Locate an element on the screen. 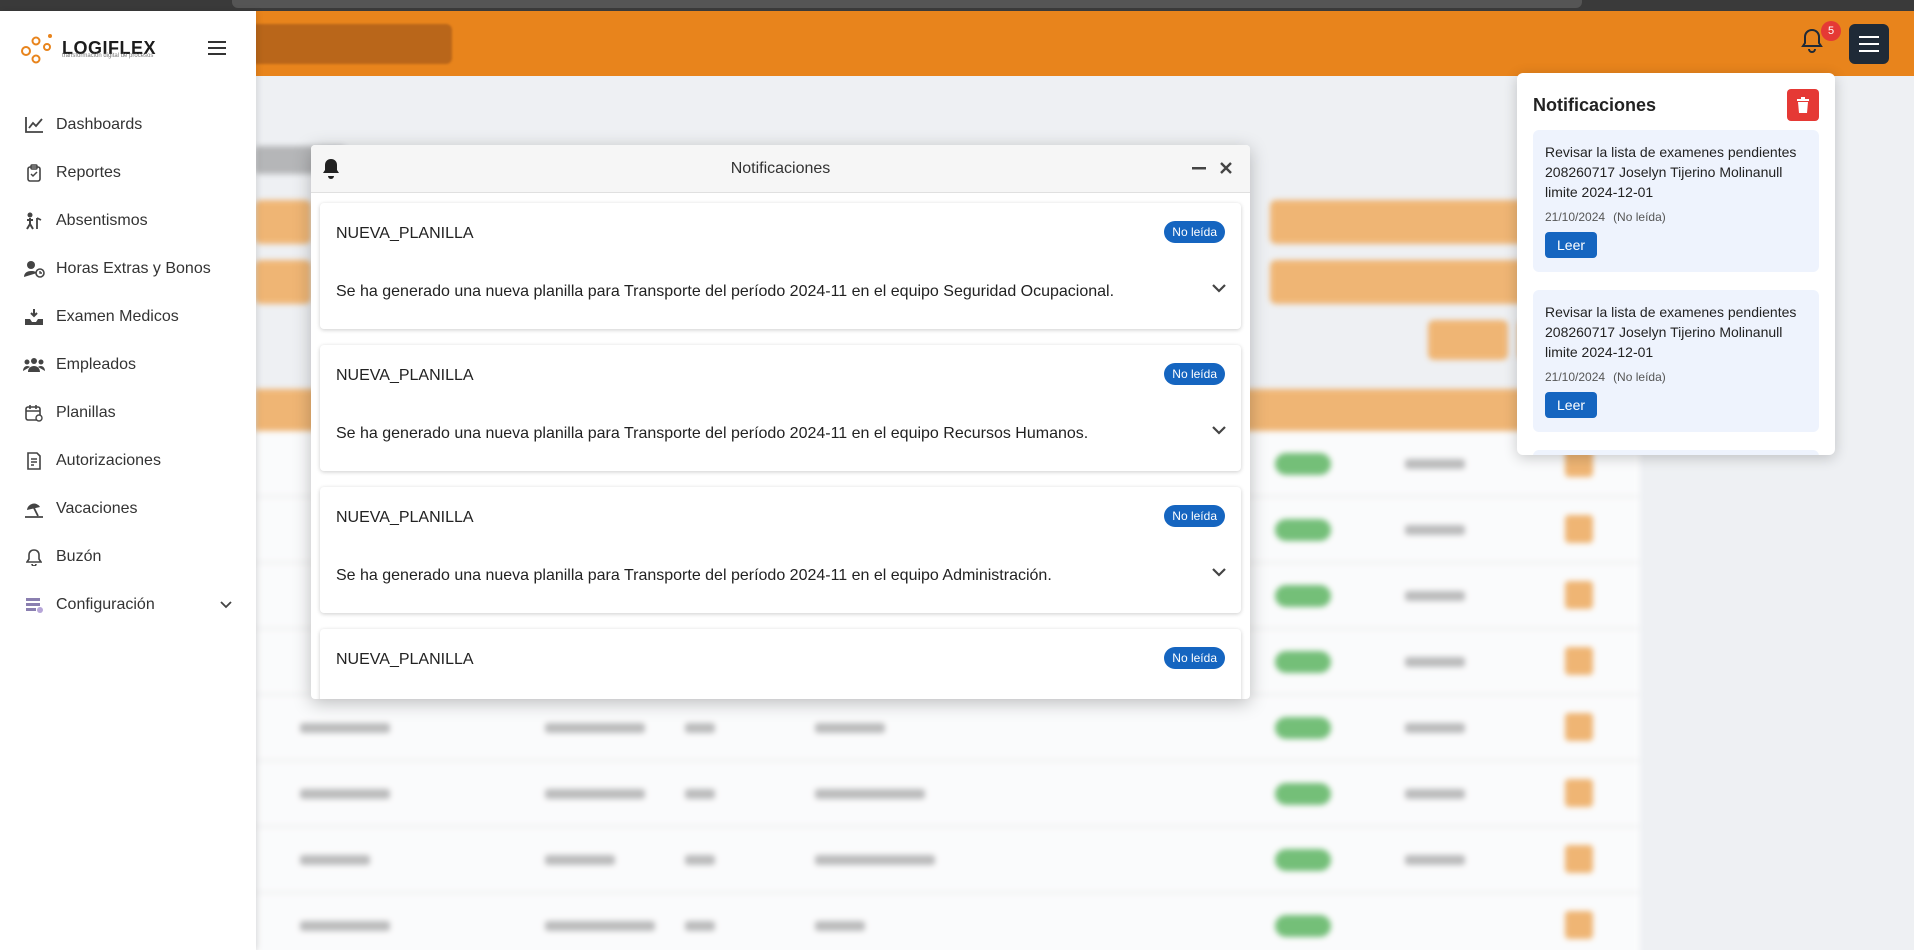  sidebar-item-label: Reportes is located at coordinates (88, 172).